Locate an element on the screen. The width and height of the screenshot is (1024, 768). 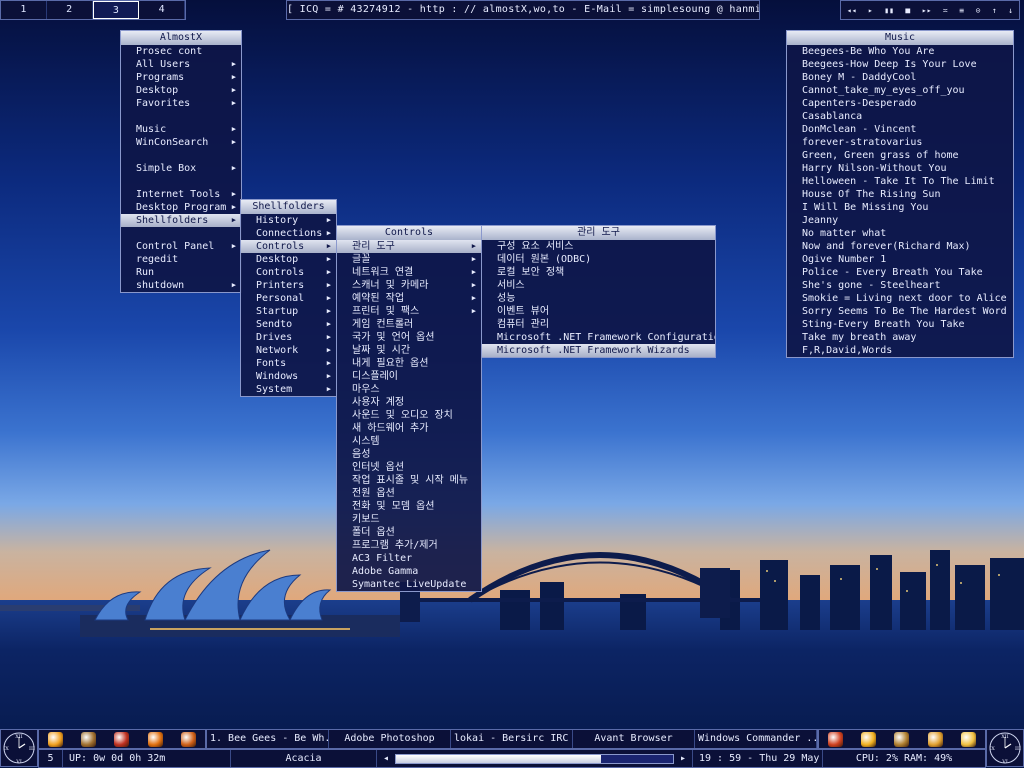
menu-item-network: Network ▶ is located at coordinates (288, 350).